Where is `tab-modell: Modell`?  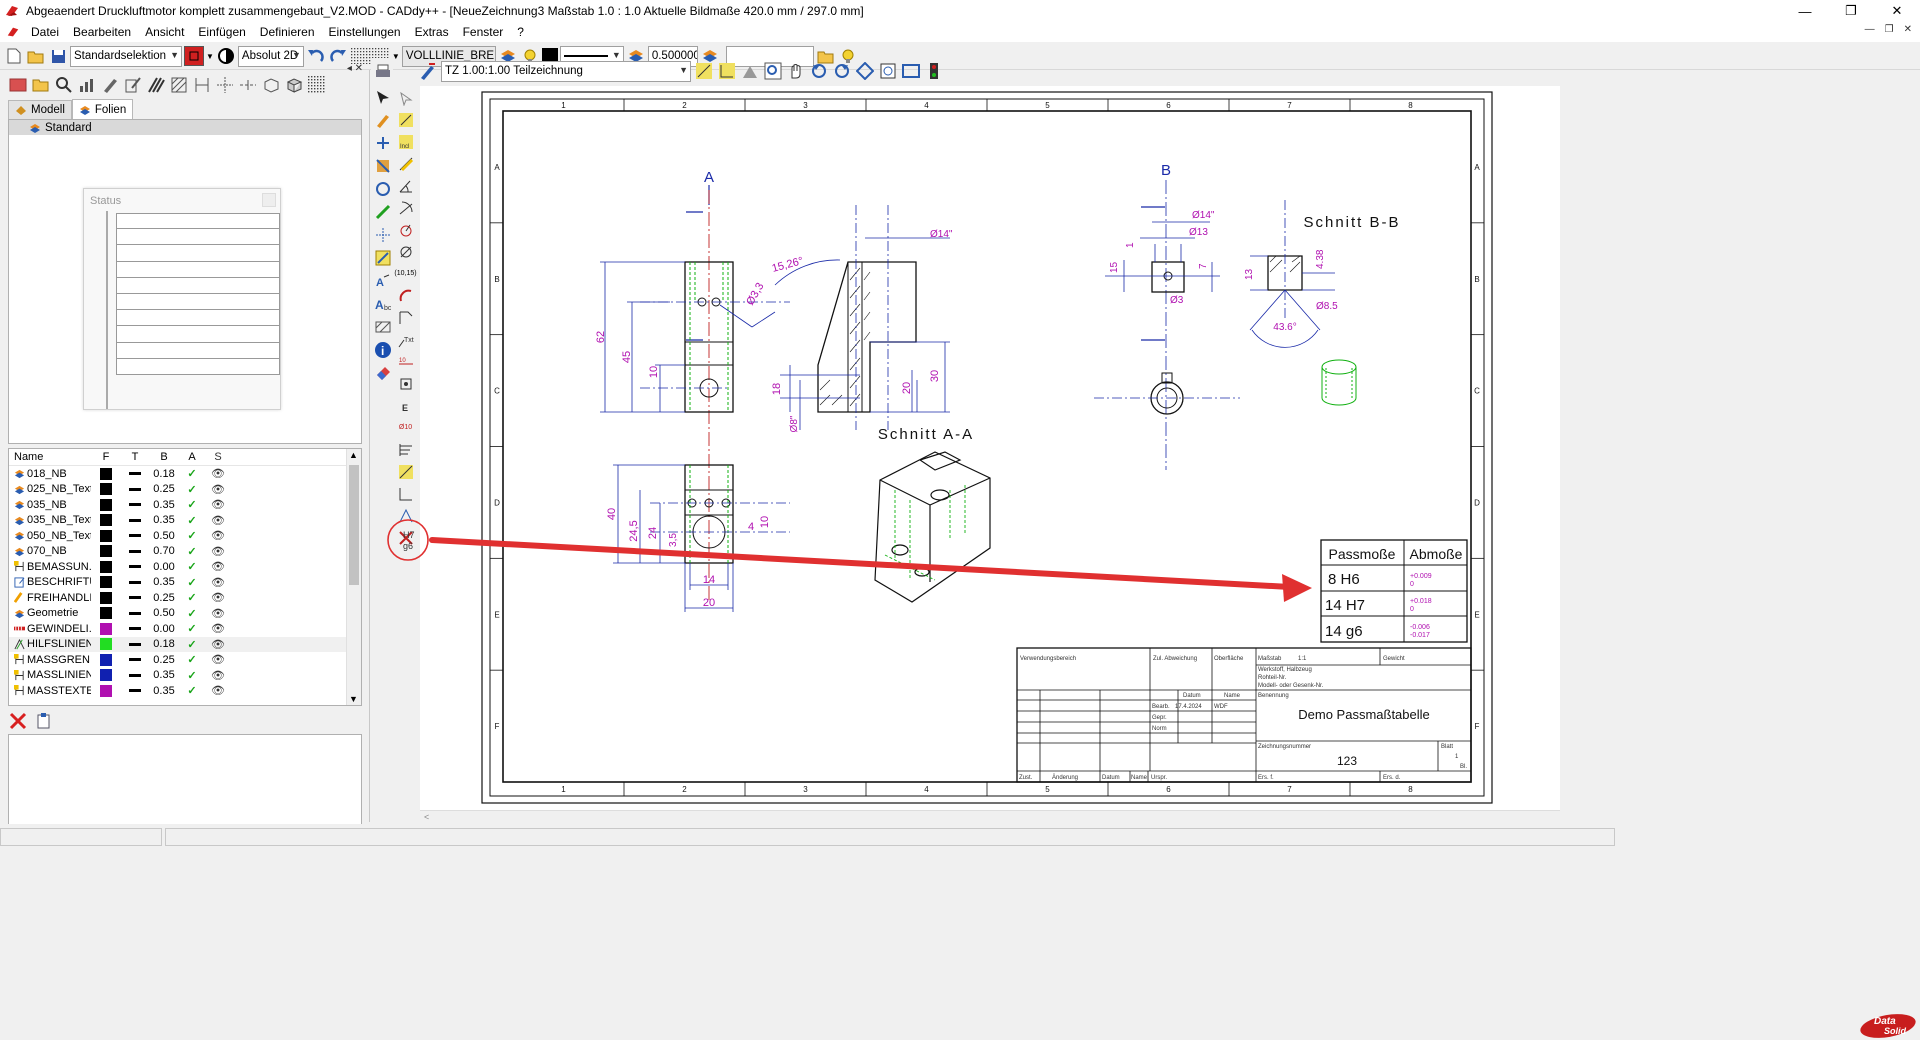 tab-modell: Modell is located at coordinates (40, 109).